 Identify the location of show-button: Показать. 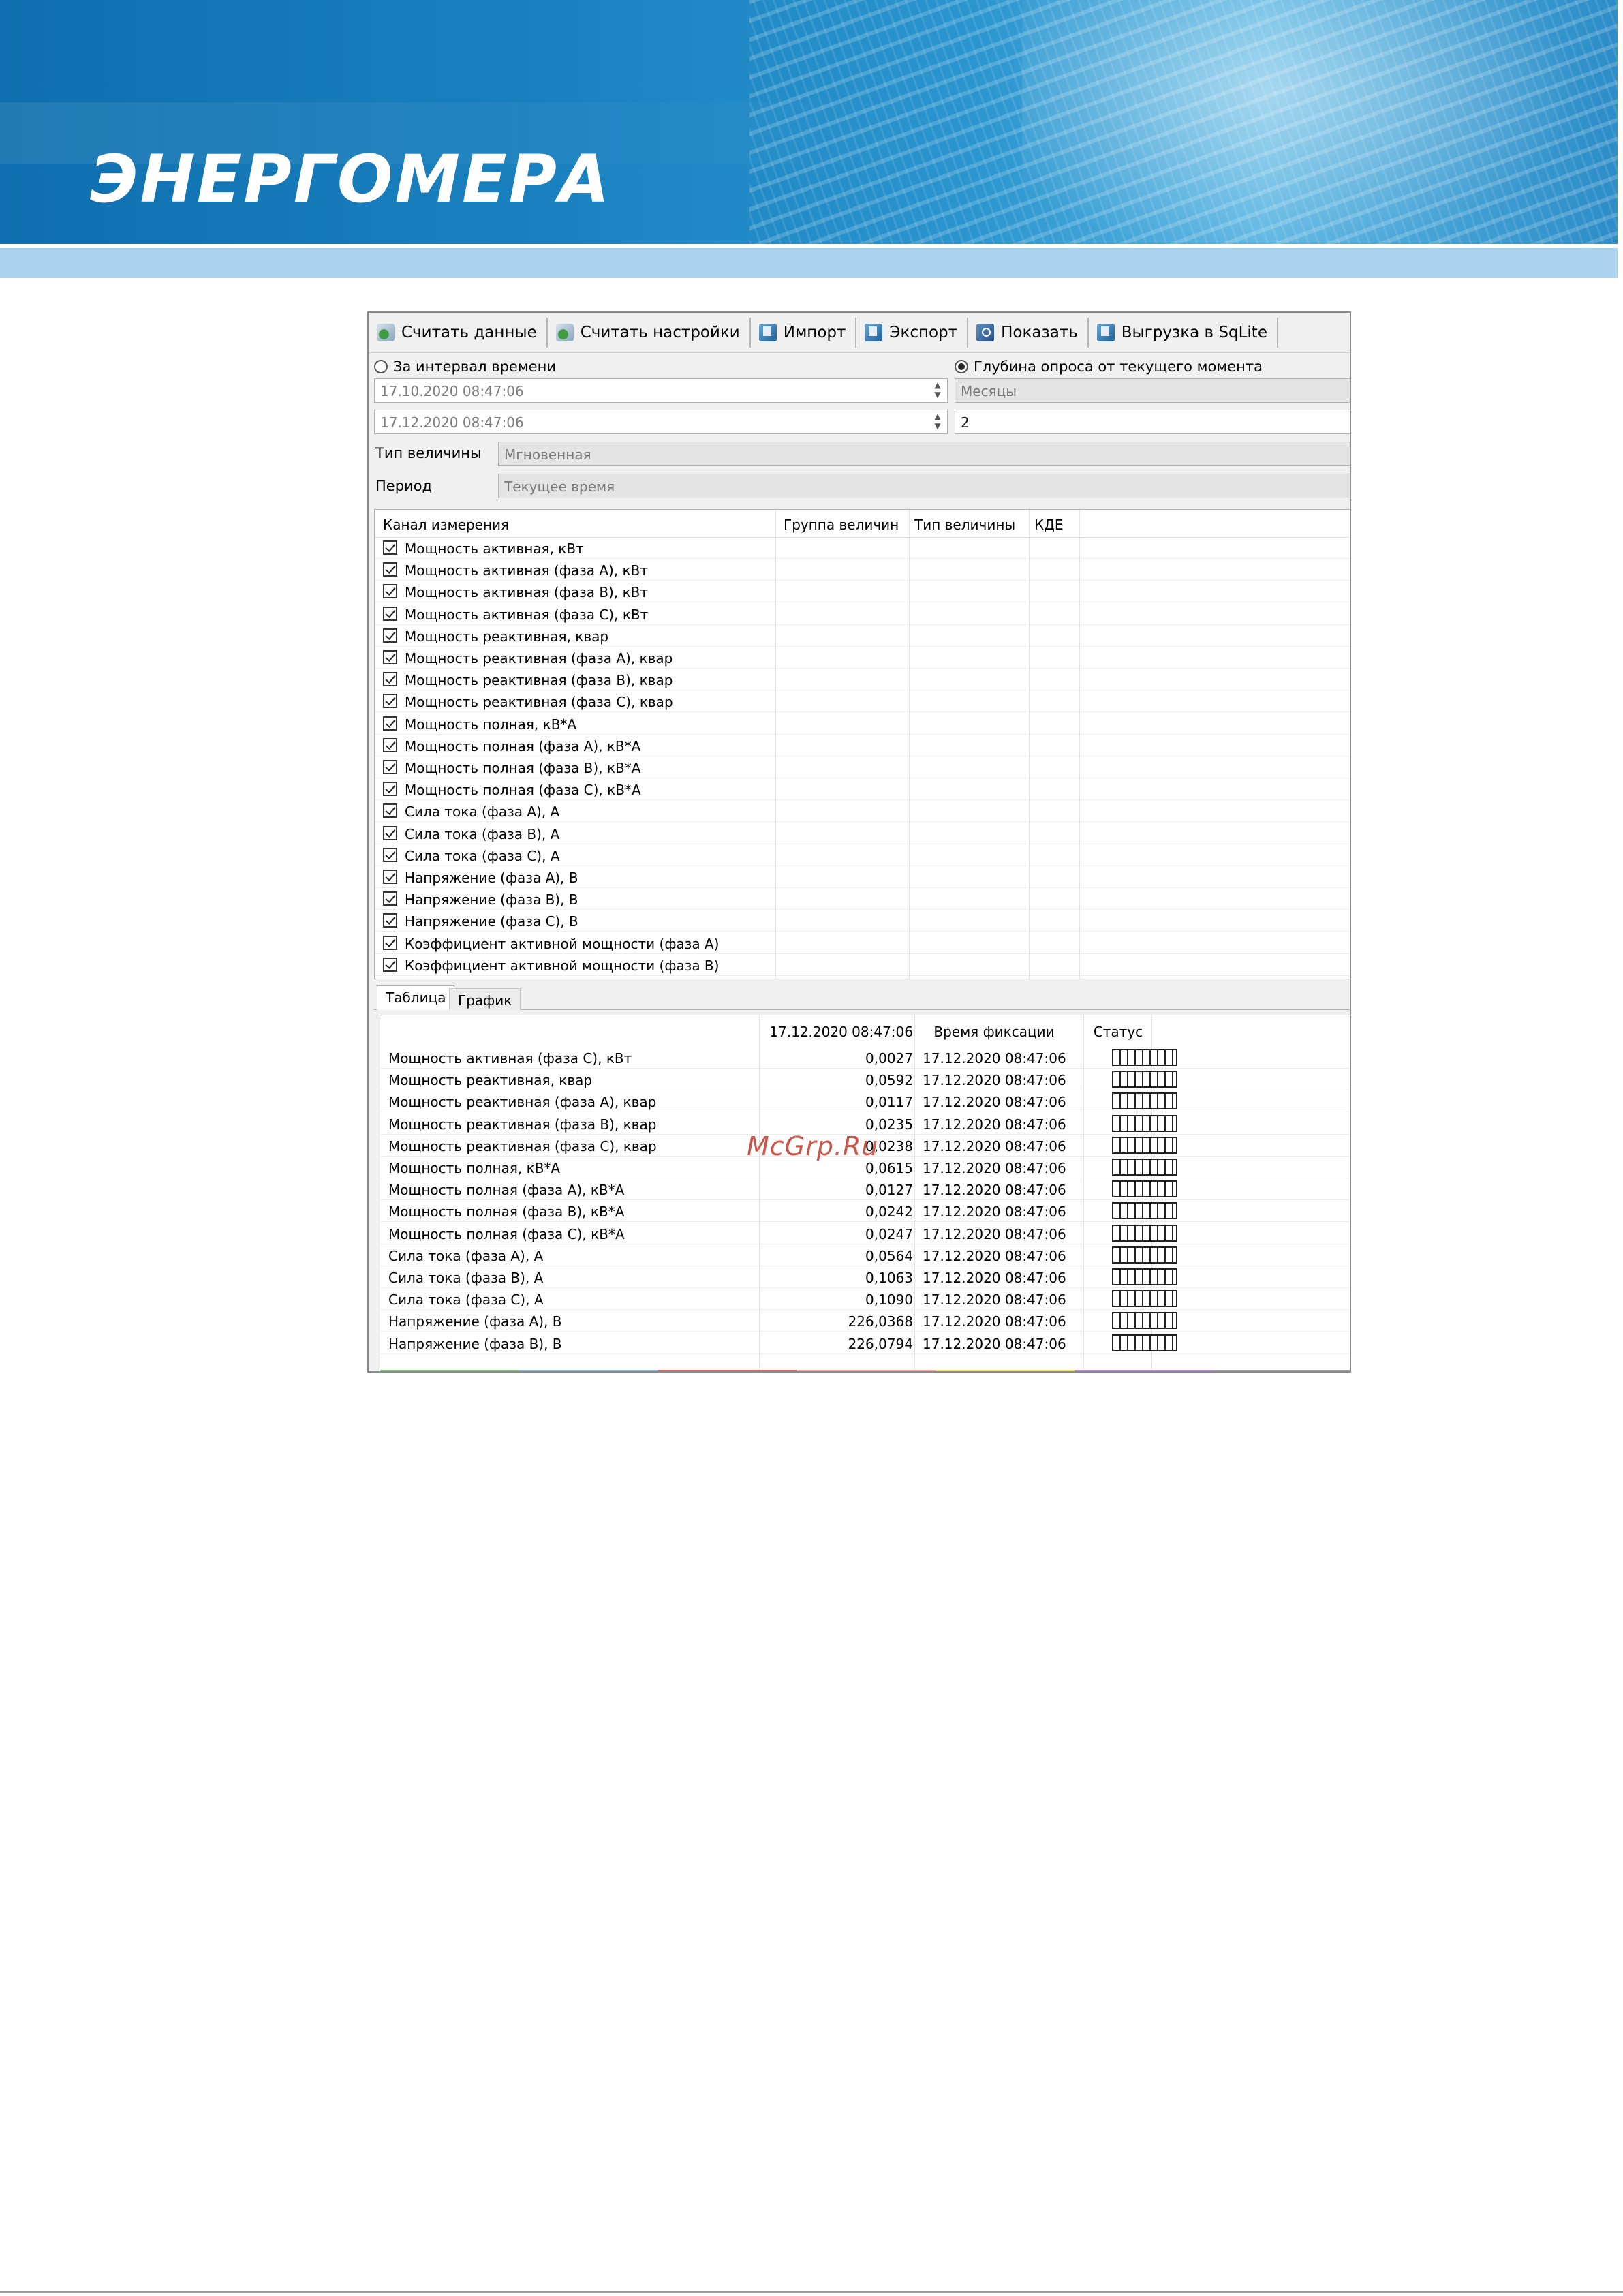
(1028, 333).